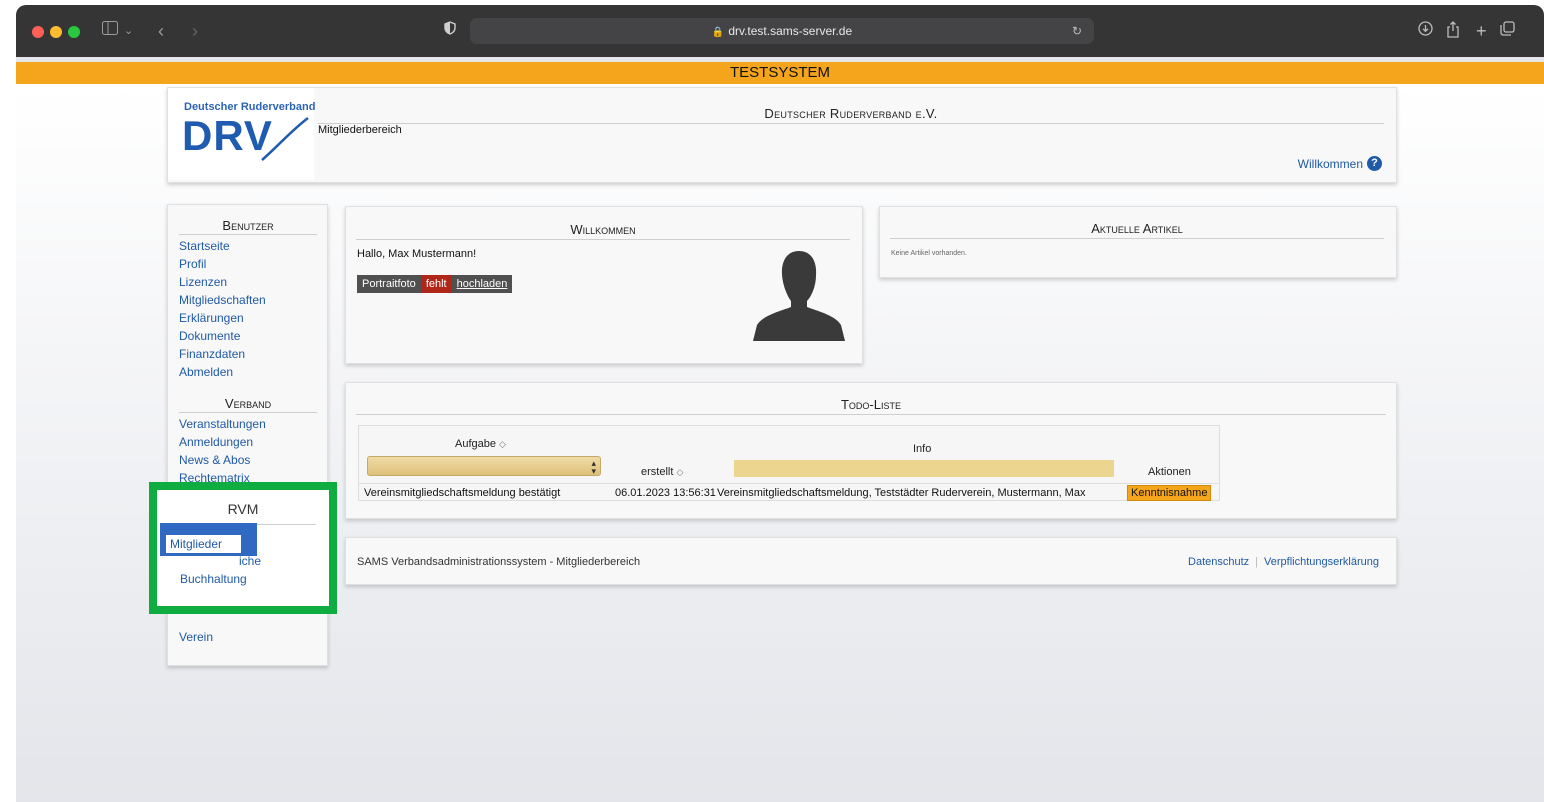 This screenshot has width=1544, height=802. What do you see at coordinates (241, 134) in the screenshot?
I see `drv-logo: Deutscher Ruderverband DRV` at bounding box center [241, 134].